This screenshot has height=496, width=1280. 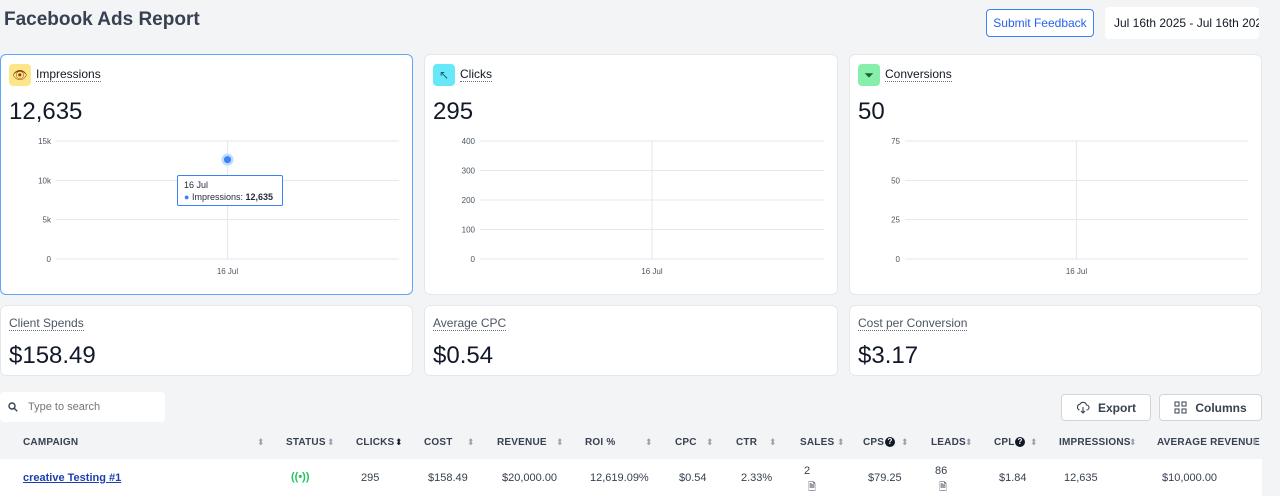 What do you see at coordinates (227, 160) in the screenshot?
I see `data-point` at bounding box center [227, 160].